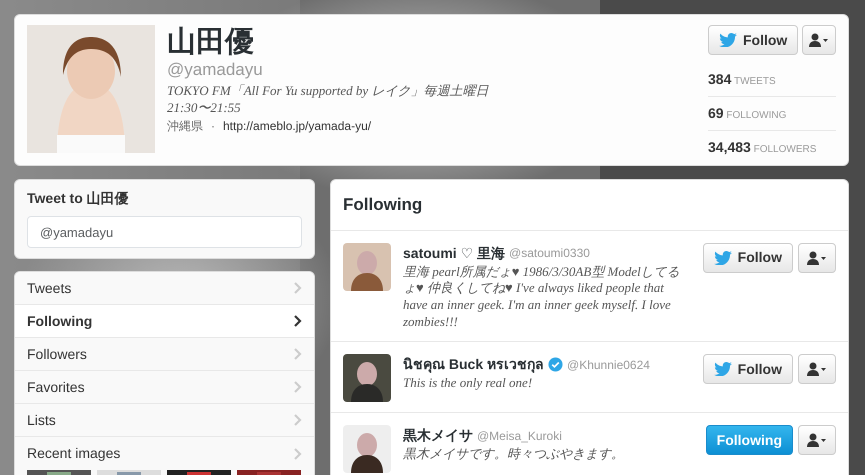 The width and height of the screenshot is (865, 475). Describe the element at coordinates (742, 81) in the screenshot. I see `stat-link: 384 TWEETS` at that location.